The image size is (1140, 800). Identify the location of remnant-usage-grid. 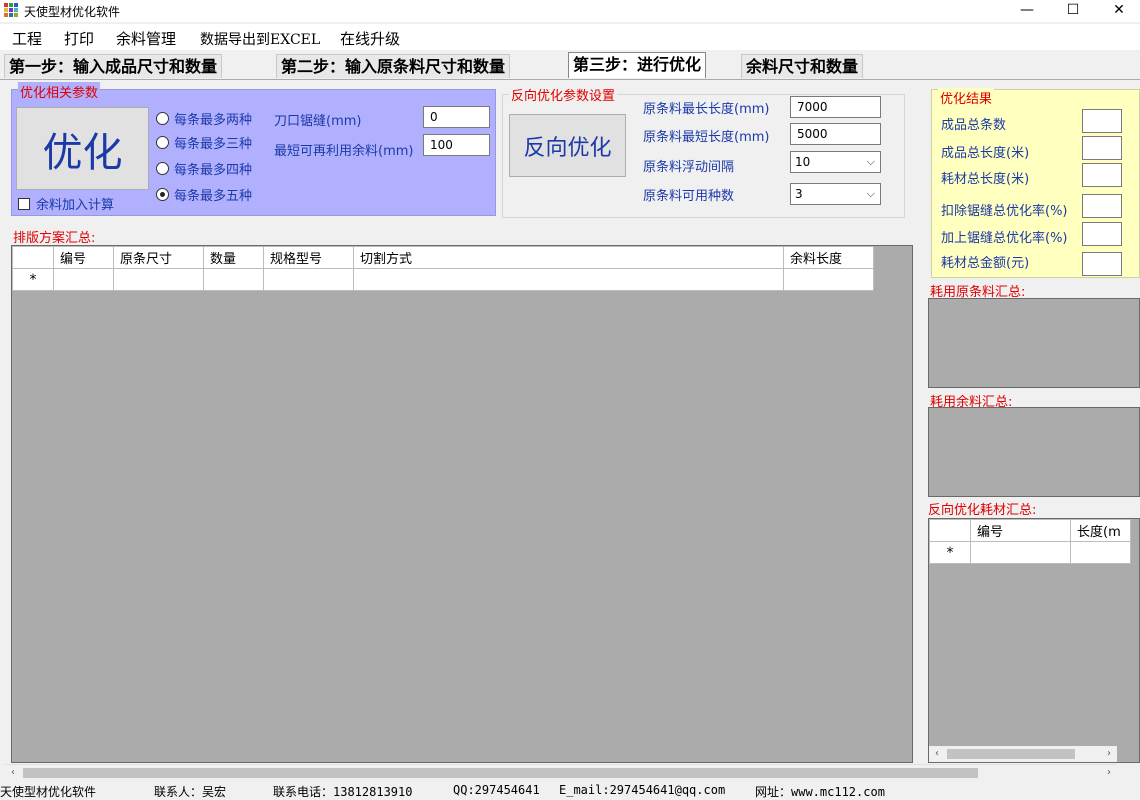
(1034, 452).